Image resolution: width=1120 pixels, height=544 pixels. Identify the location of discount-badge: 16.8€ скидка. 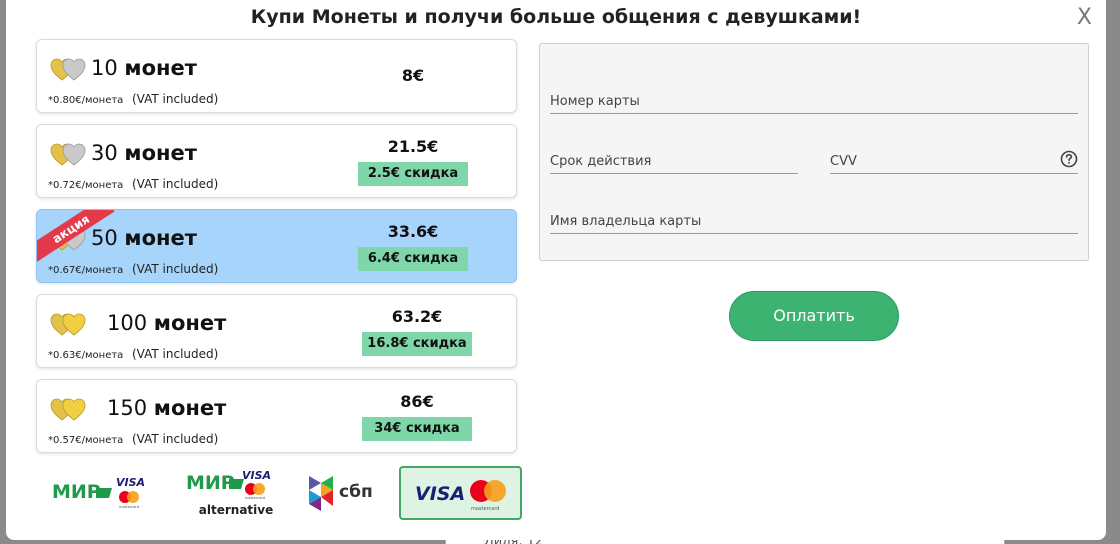
(417, 344).